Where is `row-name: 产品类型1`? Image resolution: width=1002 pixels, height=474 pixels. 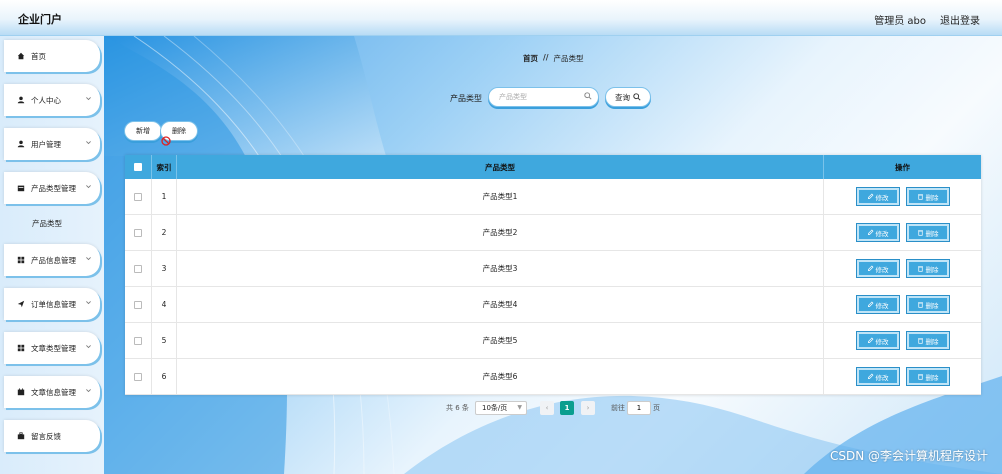 row-name: 产品类型1 is located at coordinates (500, 196).